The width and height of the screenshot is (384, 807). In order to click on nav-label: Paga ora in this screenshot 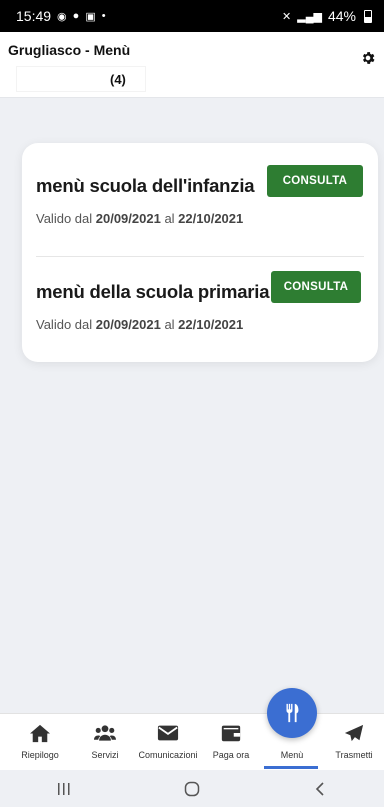, I will do `click(231, 755)`.